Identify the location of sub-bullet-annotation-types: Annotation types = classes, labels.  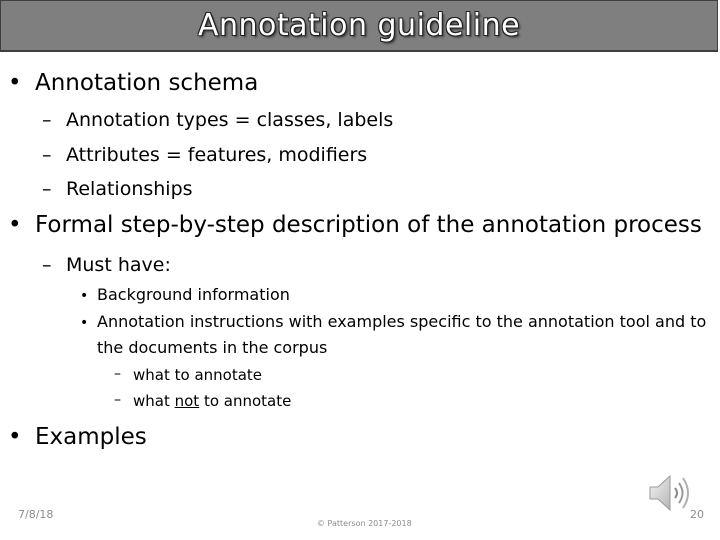
(230, 120).